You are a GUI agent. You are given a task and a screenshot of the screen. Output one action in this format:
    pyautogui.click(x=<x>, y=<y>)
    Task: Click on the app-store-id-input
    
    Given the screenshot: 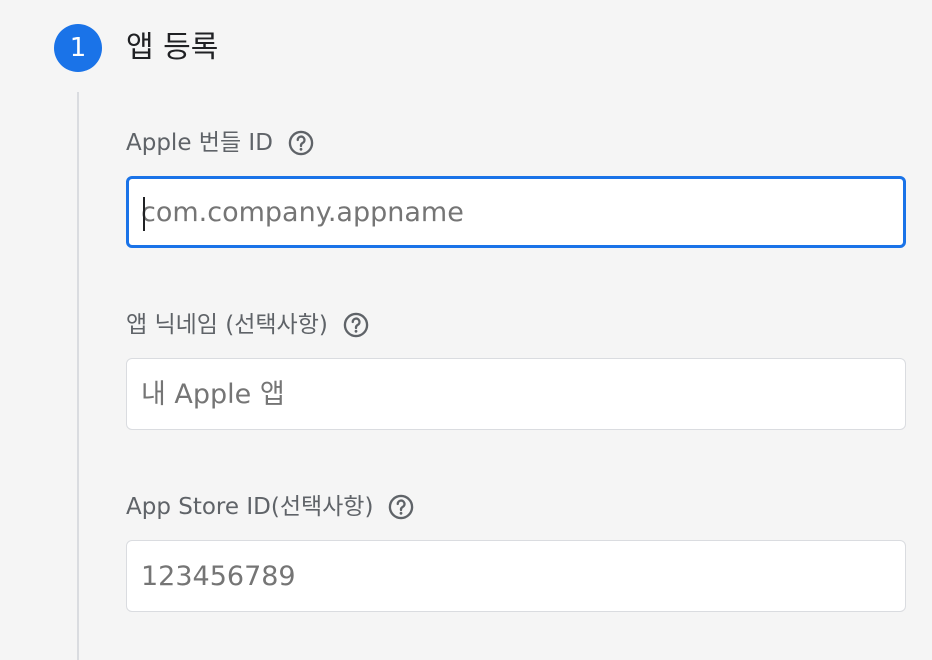 What is the action you would take?
    pyautogui.click(x=511, y=576)
    